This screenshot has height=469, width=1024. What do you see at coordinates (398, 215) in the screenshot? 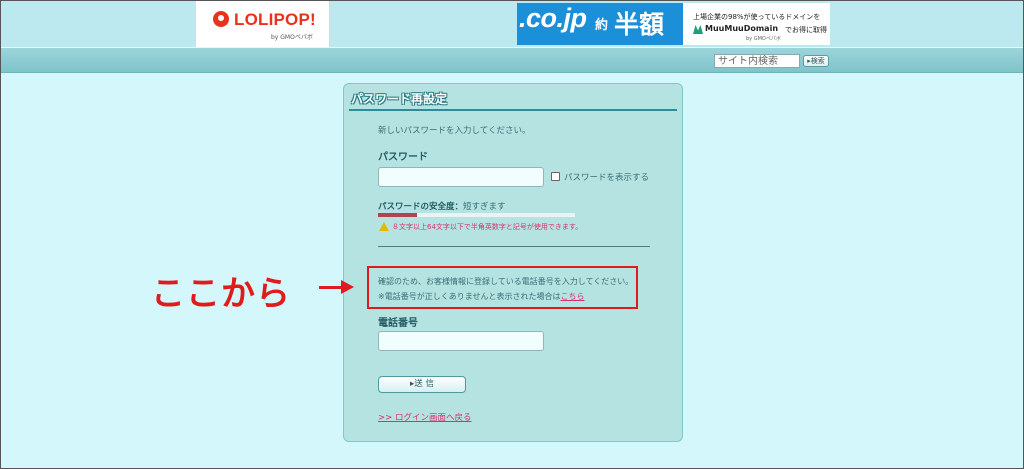
I see `strength-meter-fill` at bounding box center [398, 215].